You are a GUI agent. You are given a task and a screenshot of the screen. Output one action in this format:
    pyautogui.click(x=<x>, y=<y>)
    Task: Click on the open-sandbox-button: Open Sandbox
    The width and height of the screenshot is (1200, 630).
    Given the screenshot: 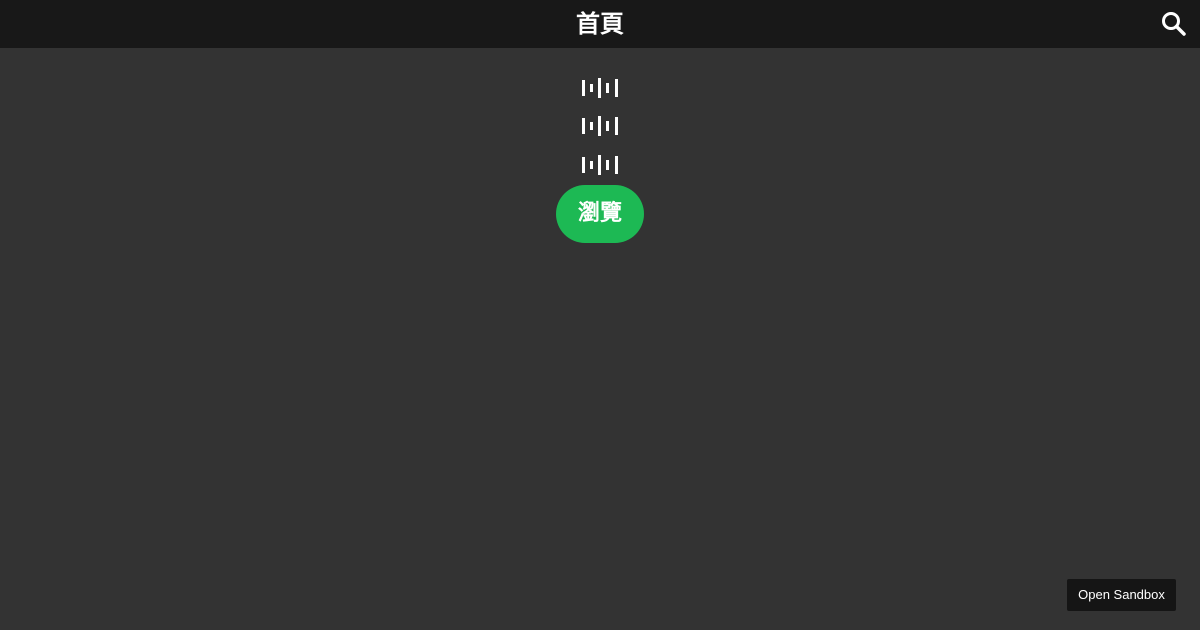 What is the action you would take?
    pyautogui.click(x=1121, y=595)
    